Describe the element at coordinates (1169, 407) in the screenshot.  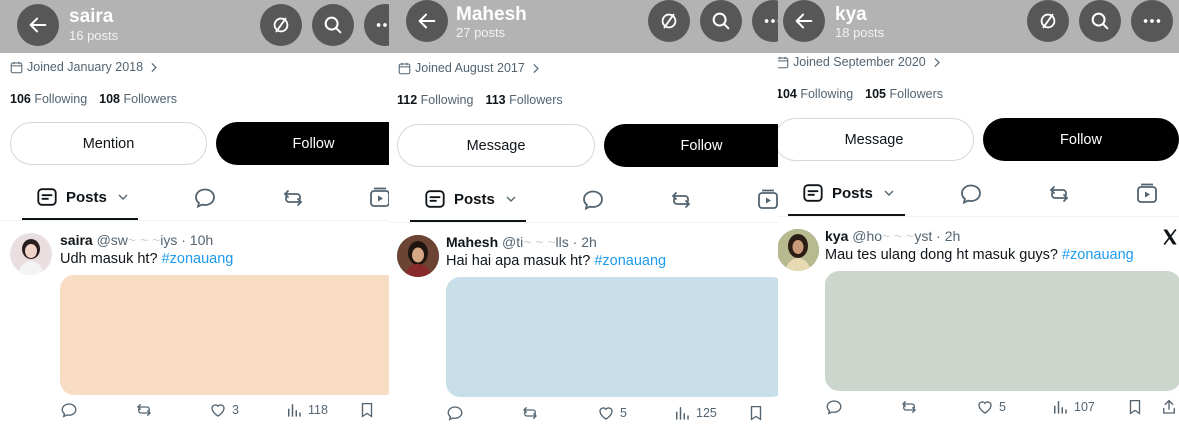
I see `share-button` at that location.